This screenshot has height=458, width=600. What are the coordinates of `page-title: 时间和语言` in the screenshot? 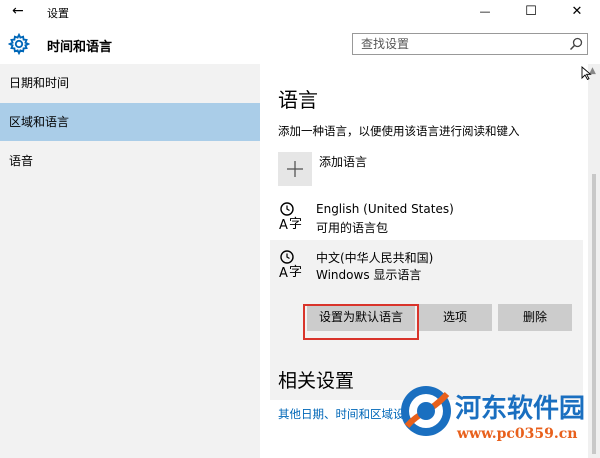 It's located at (80, 47).